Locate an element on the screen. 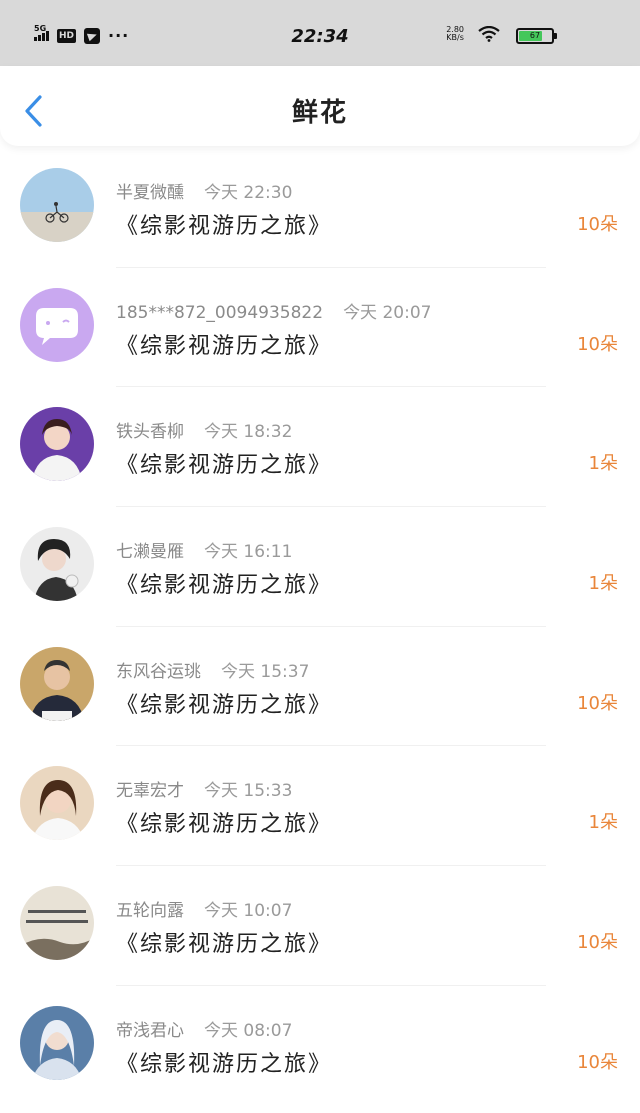  sender-meta: 半夏微醺 今天 22:30 is located at coordinates (204, 190).